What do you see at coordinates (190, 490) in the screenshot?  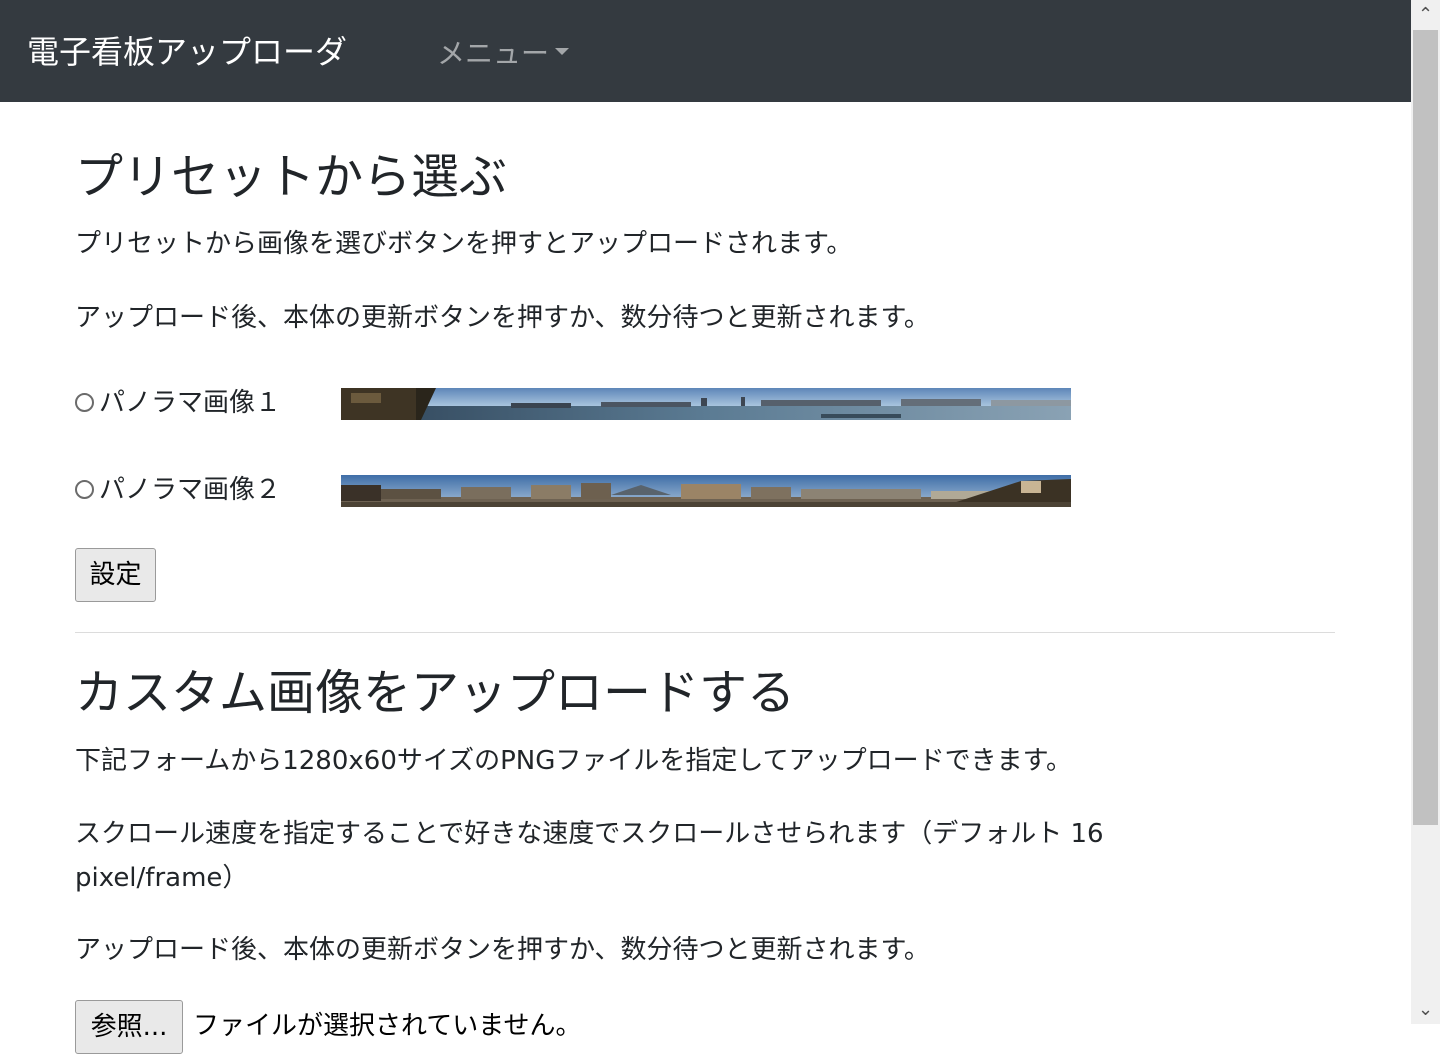 I see `preset-option-2-label: パノラマ画像２` at bounding box center [190, 490].